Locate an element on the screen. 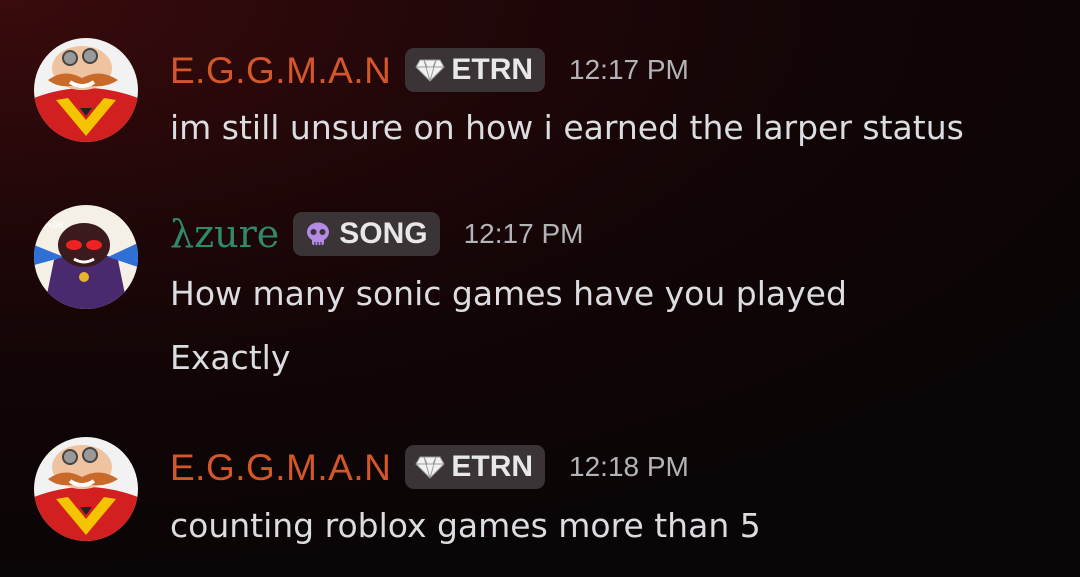  message-header: E.G.G.M.A.N ETRN 12:17 PM is located at coordinates (429, 70).